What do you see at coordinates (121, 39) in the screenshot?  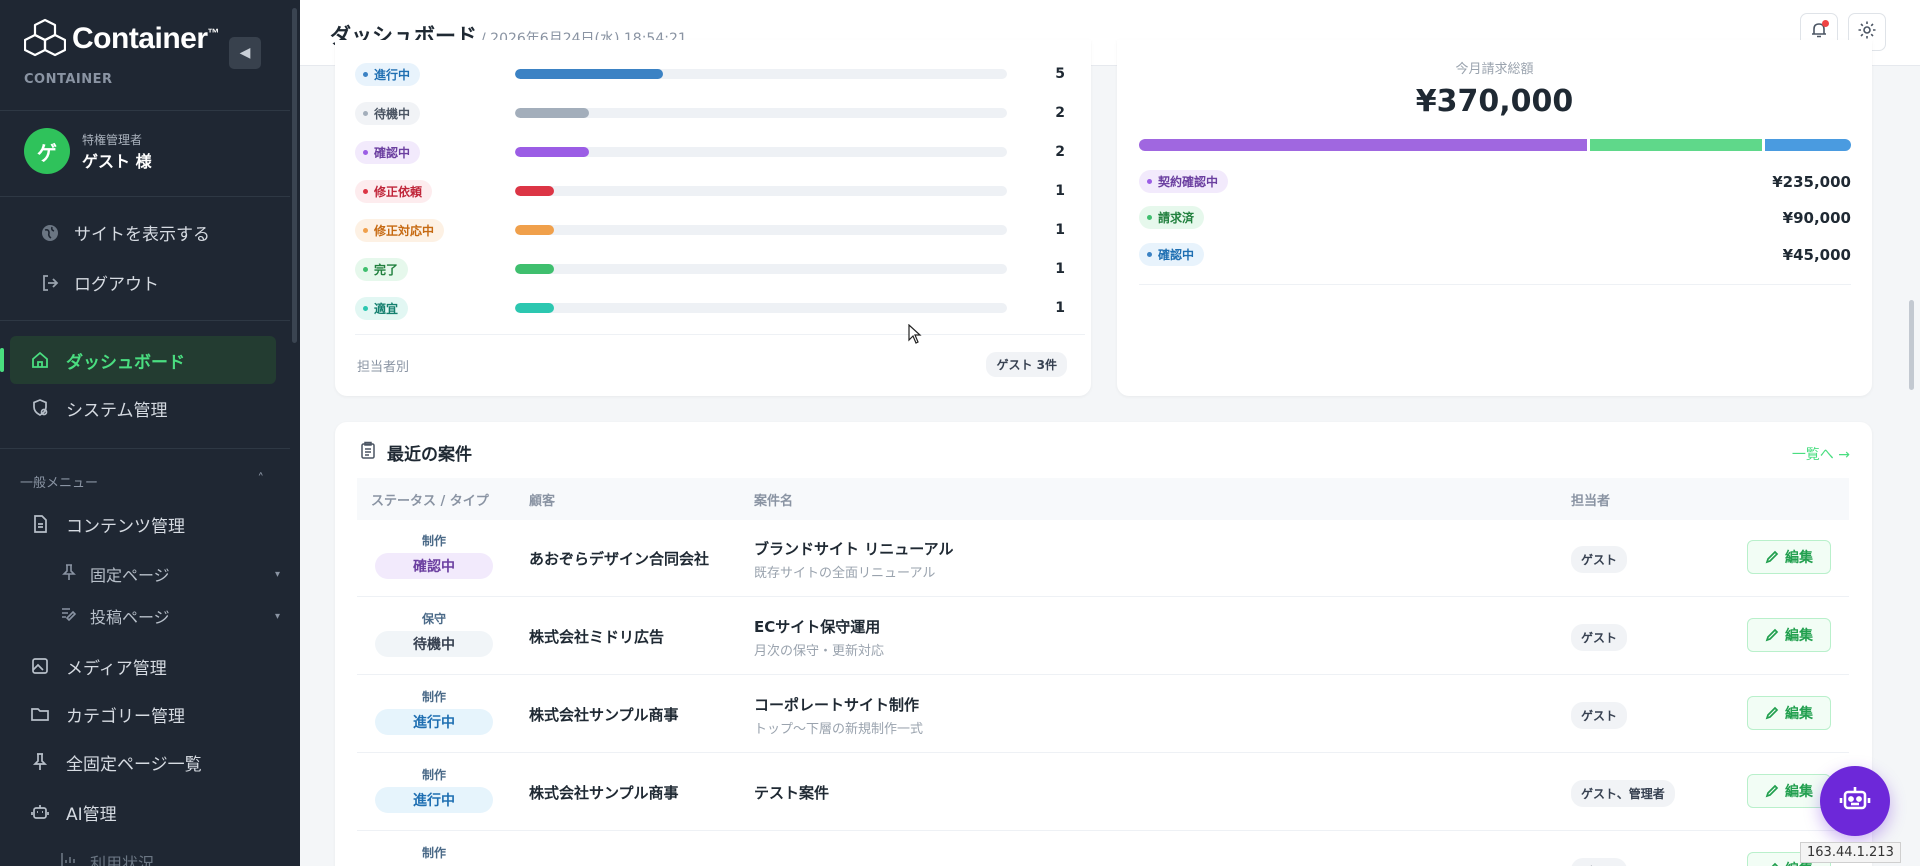 I see `brand-logo: Container™` at bounding box center [121, 39].